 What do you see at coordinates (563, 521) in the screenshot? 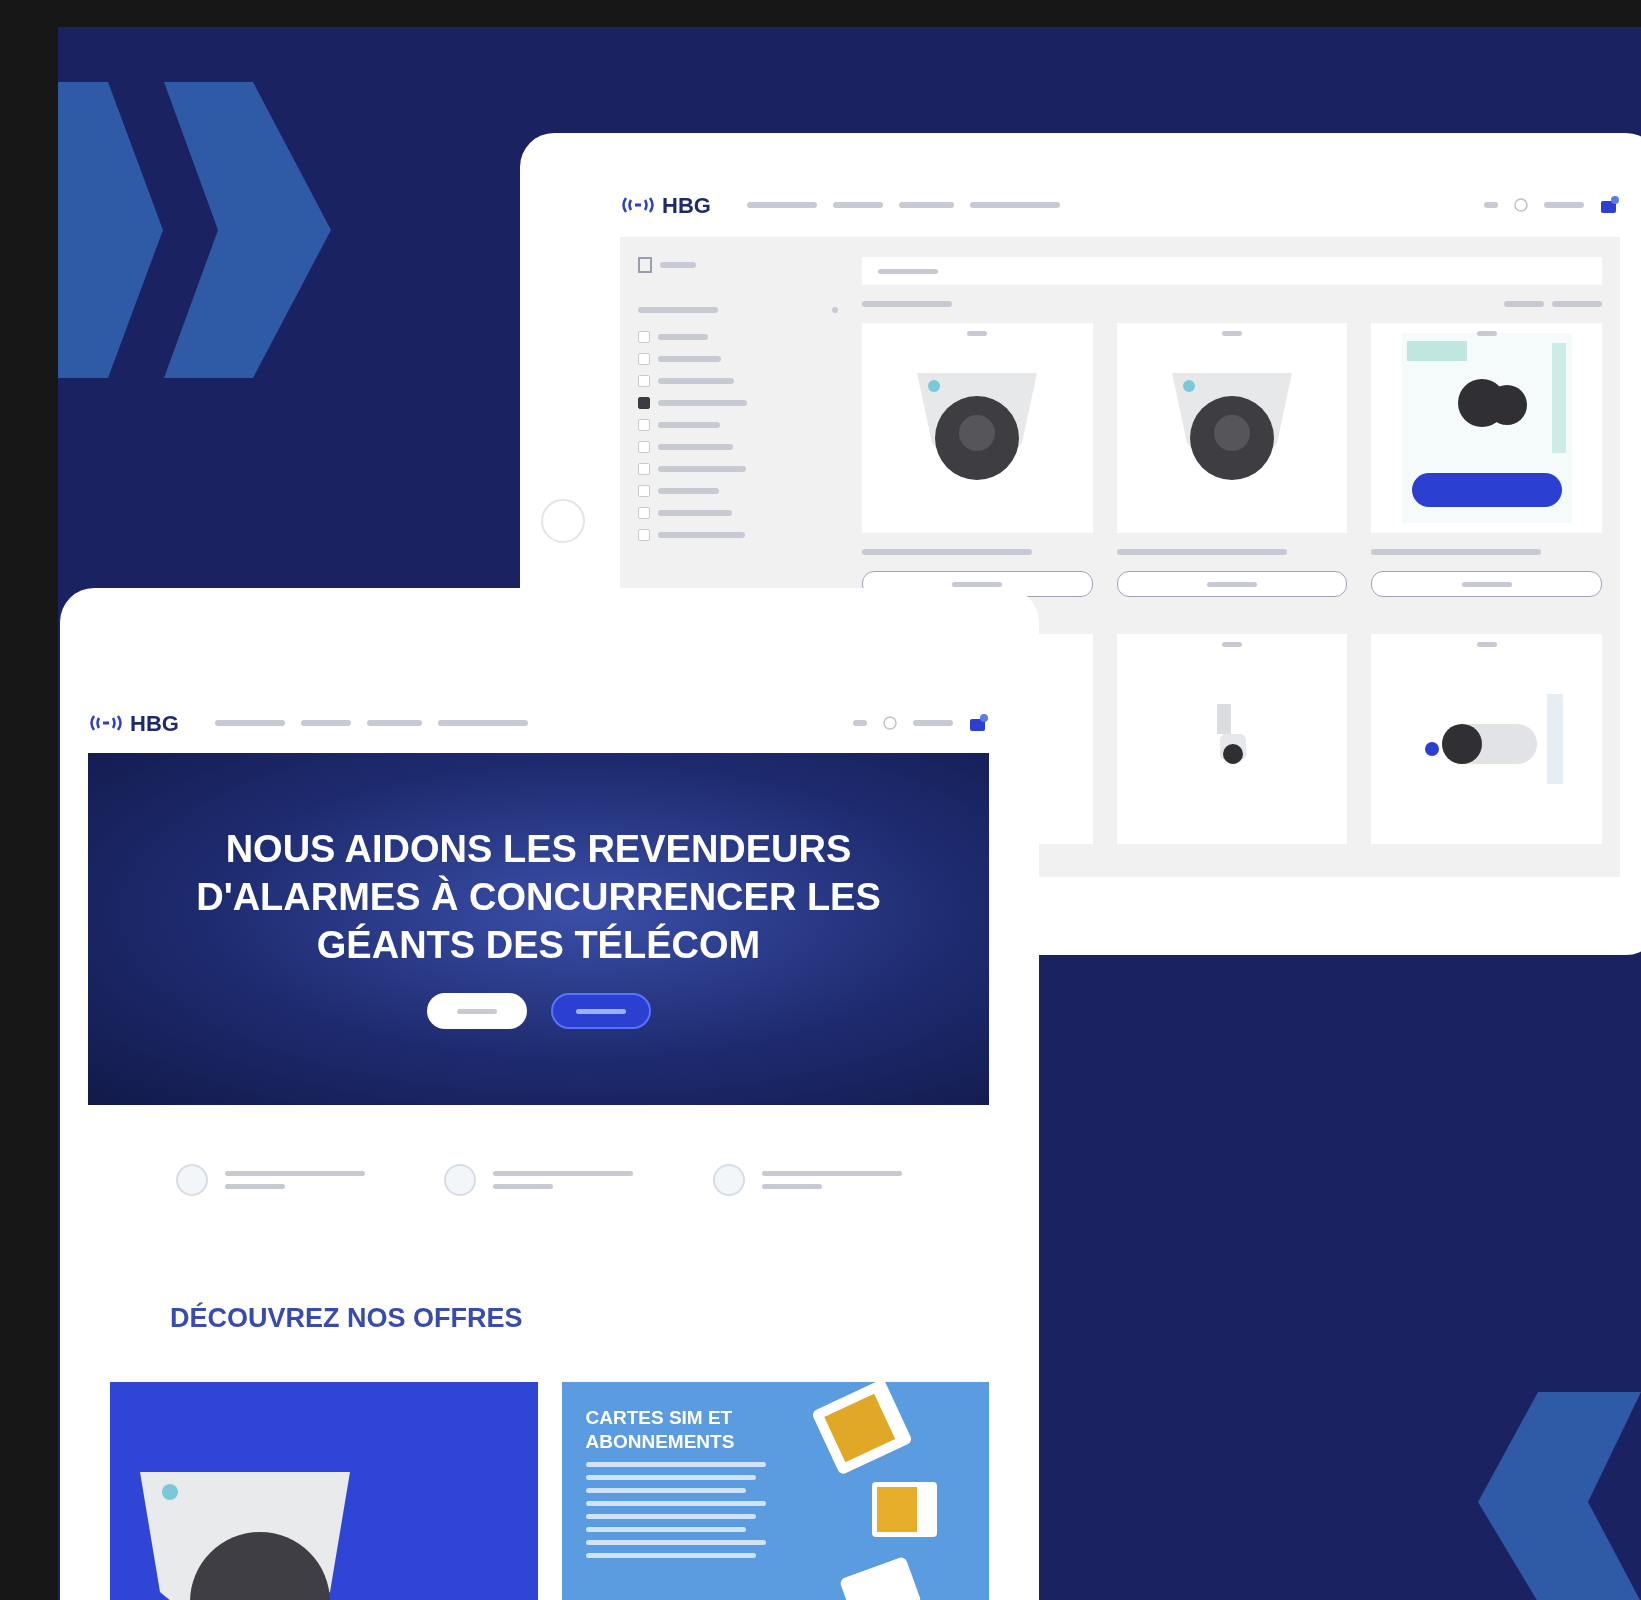
I see `home-button-icon` at bounding box center [563, 521].